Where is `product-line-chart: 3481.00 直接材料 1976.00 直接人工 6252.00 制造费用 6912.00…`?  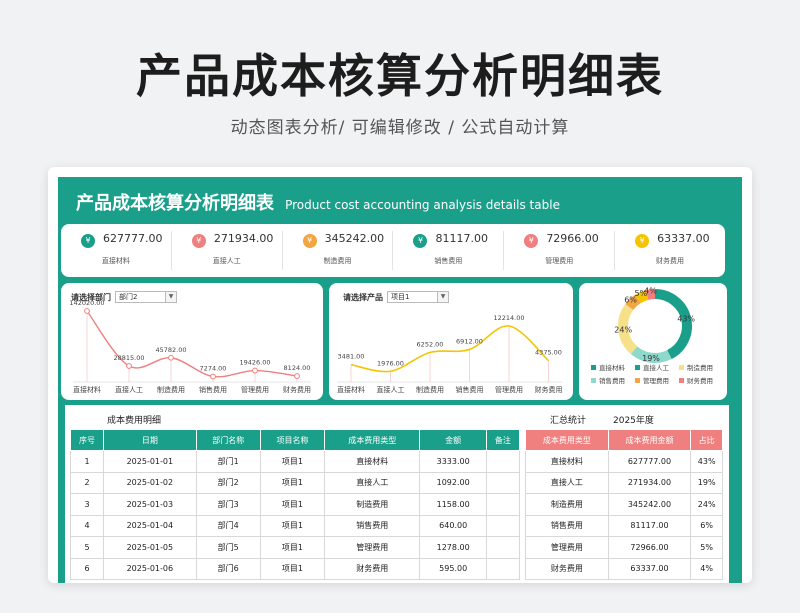 product-line-chart: 3481.00 直接材料 1976.00 直接人工 6252.00 制造费用 6912.00… is located at coordinates (450, 354).